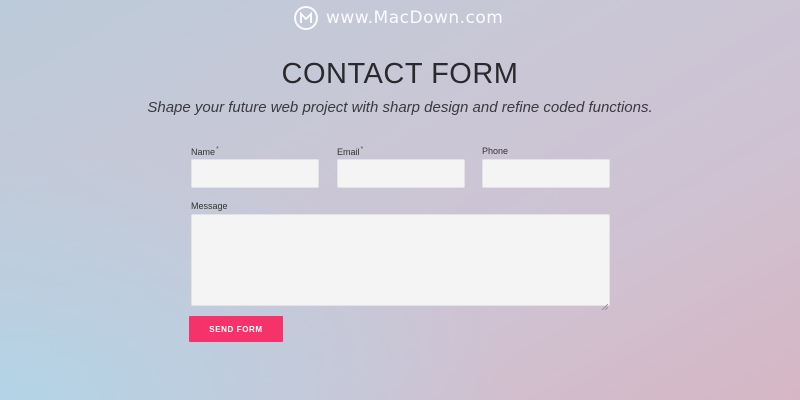  What do you see at coordinates (415, 18) in the screenshot?
I see `watermark-text: www.MacDown.com` at bounding box center [415, 18].